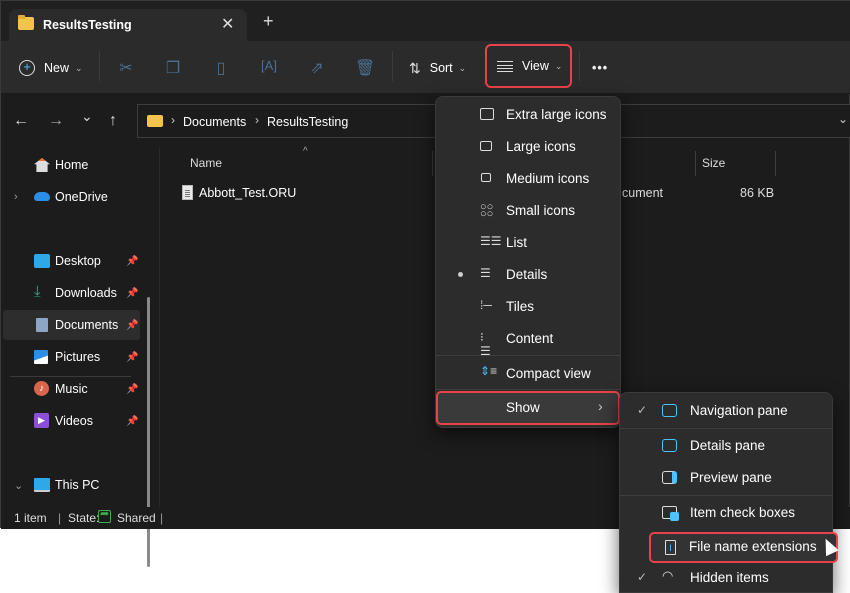 The image size is (850, 593). What do you see at coordinates (528, 178) in the screenshot?
I see `menu-item-medium-icons: Medium icons` at bounding box center [528, 178].